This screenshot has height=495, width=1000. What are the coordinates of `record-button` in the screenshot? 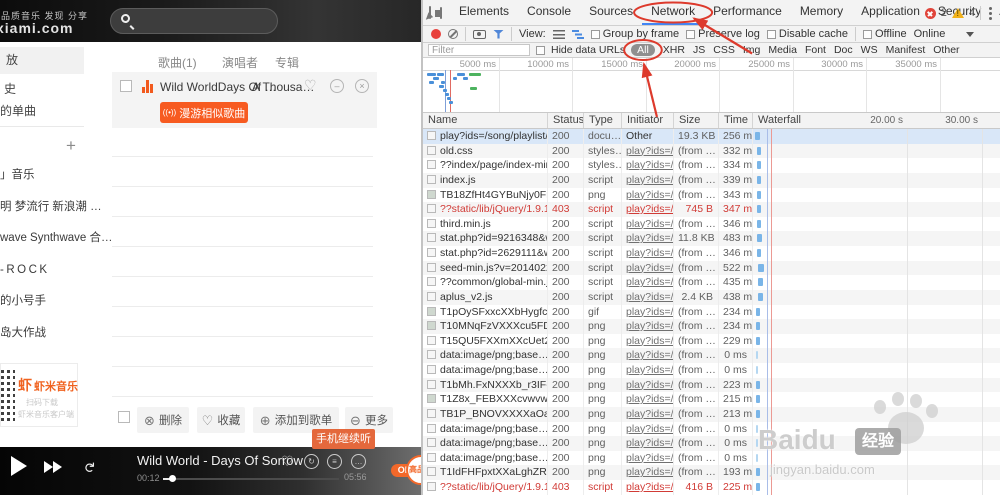 It's located at (436, 34).